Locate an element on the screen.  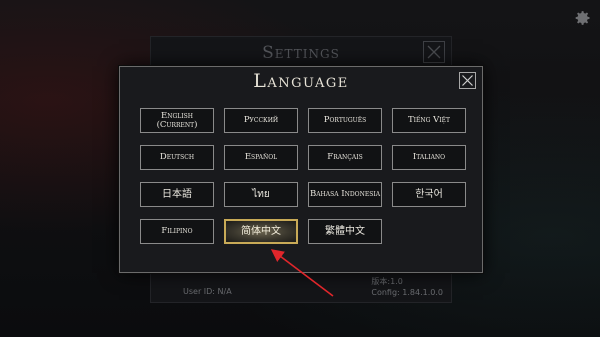
dialog-close-button is located at coordinates (467, 80).